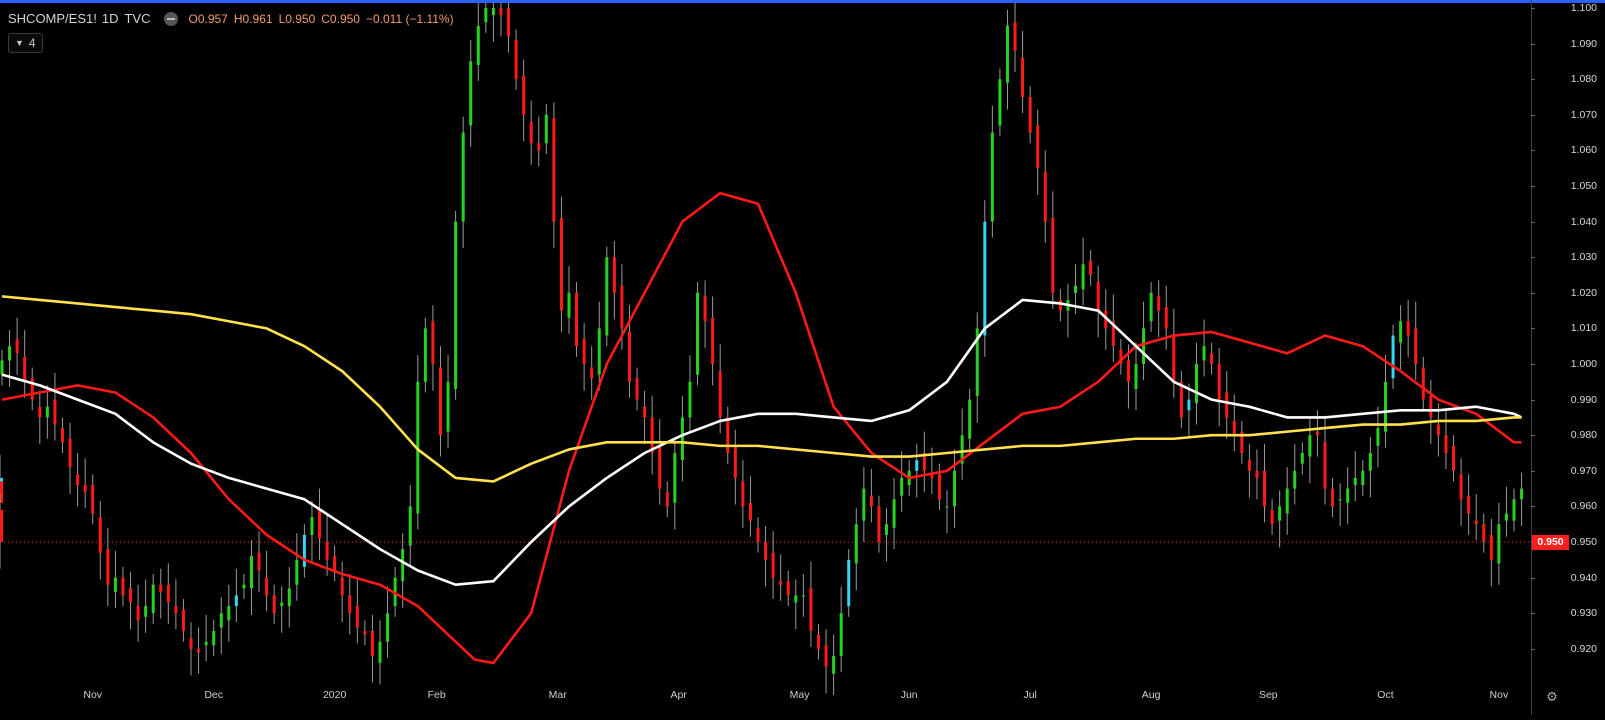 This screenshot has width=1605, height=720. What do you see at coordinates (409, 18) in the screenshot?
I see `change-value: −0.011 (−1.11%)` at bounding box center [409, 18].